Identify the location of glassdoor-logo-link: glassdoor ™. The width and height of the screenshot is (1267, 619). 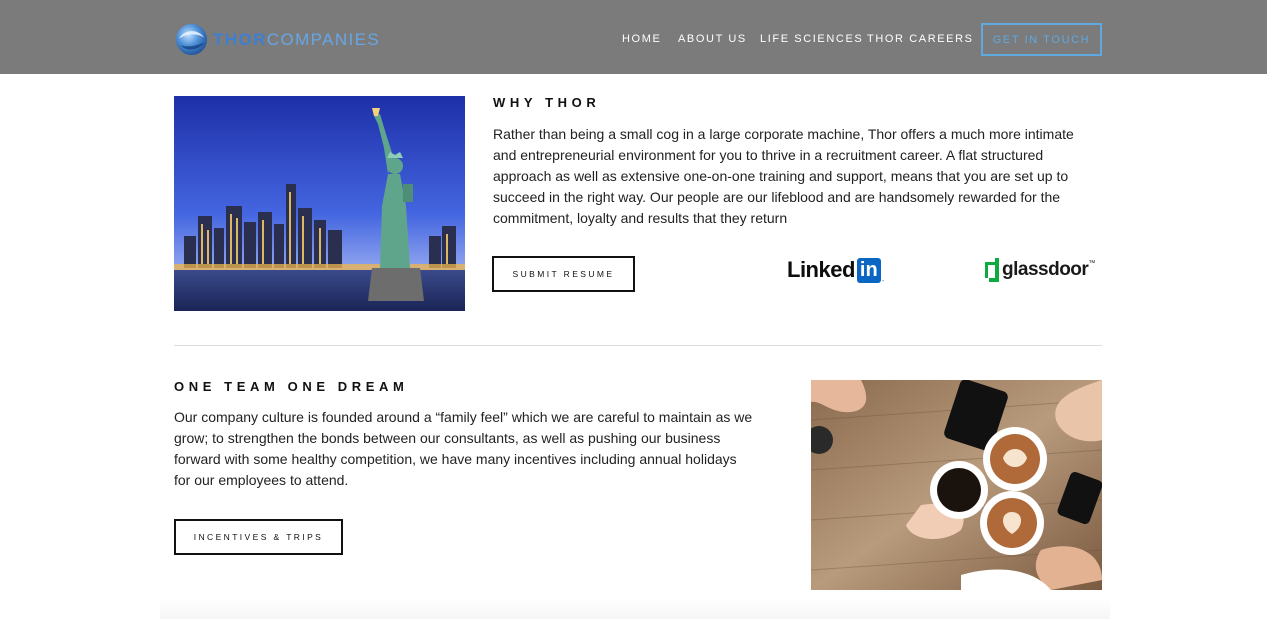
(1040, 270).